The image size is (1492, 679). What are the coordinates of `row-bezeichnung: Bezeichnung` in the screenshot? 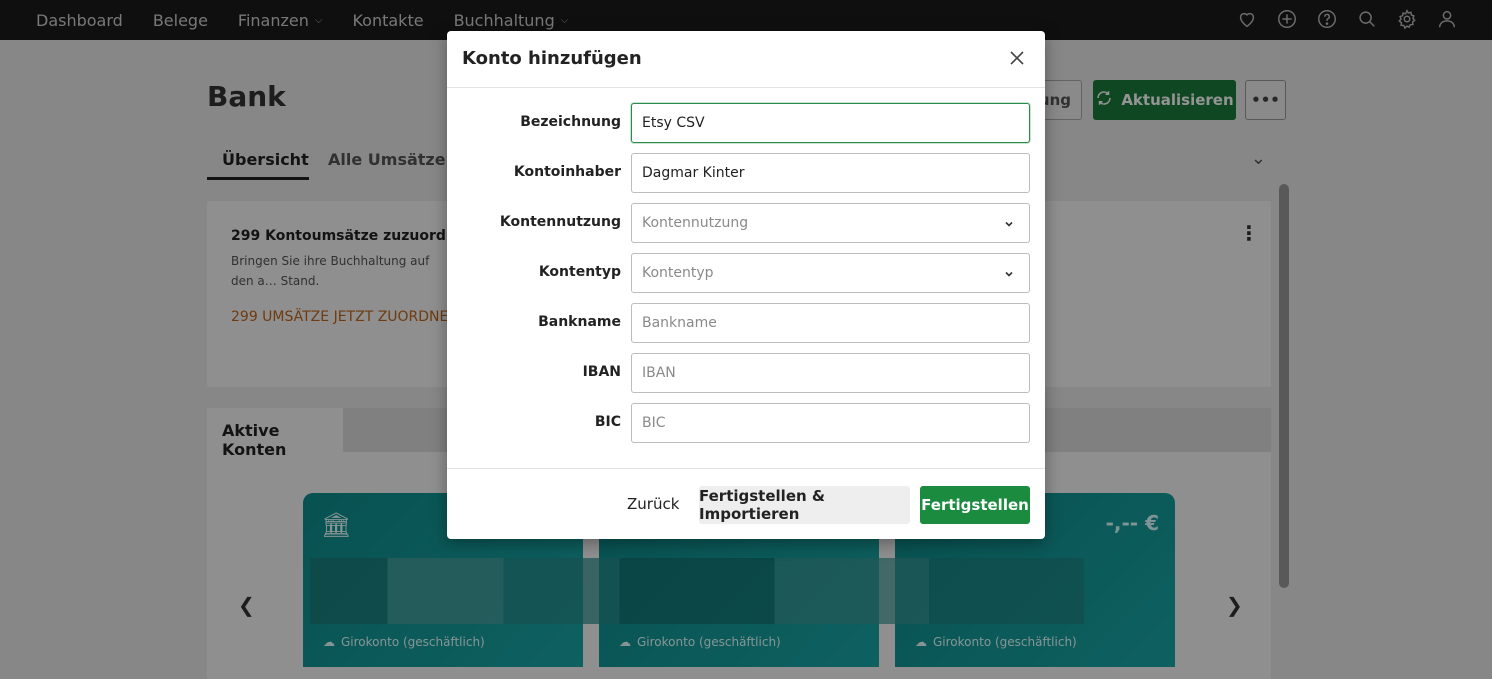 It's located at (746, 123).